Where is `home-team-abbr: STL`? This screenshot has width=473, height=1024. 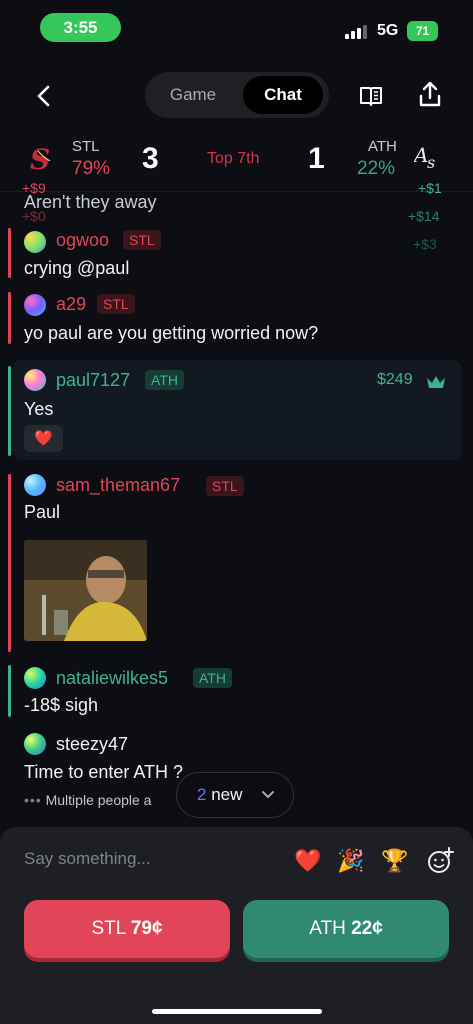
home-team-abbr: STL is located at coordinates (86, 146).